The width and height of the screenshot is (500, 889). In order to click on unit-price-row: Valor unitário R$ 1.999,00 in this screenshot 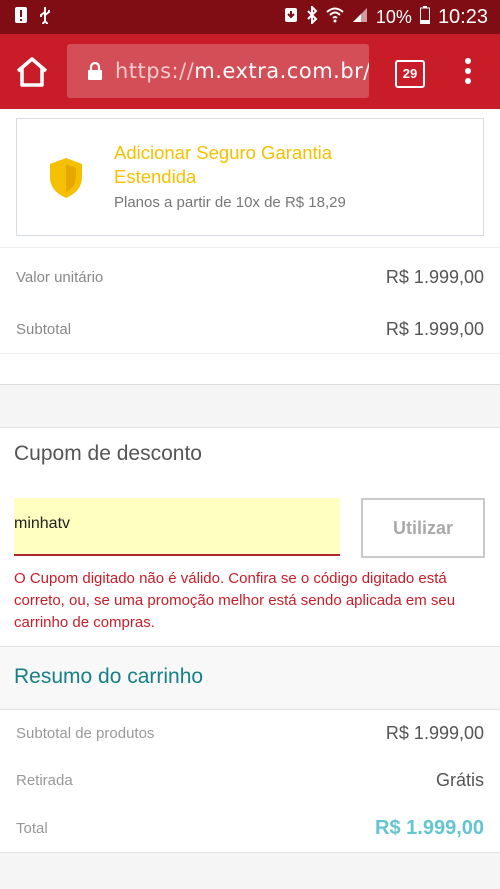, I will do `click(250, 277)`.